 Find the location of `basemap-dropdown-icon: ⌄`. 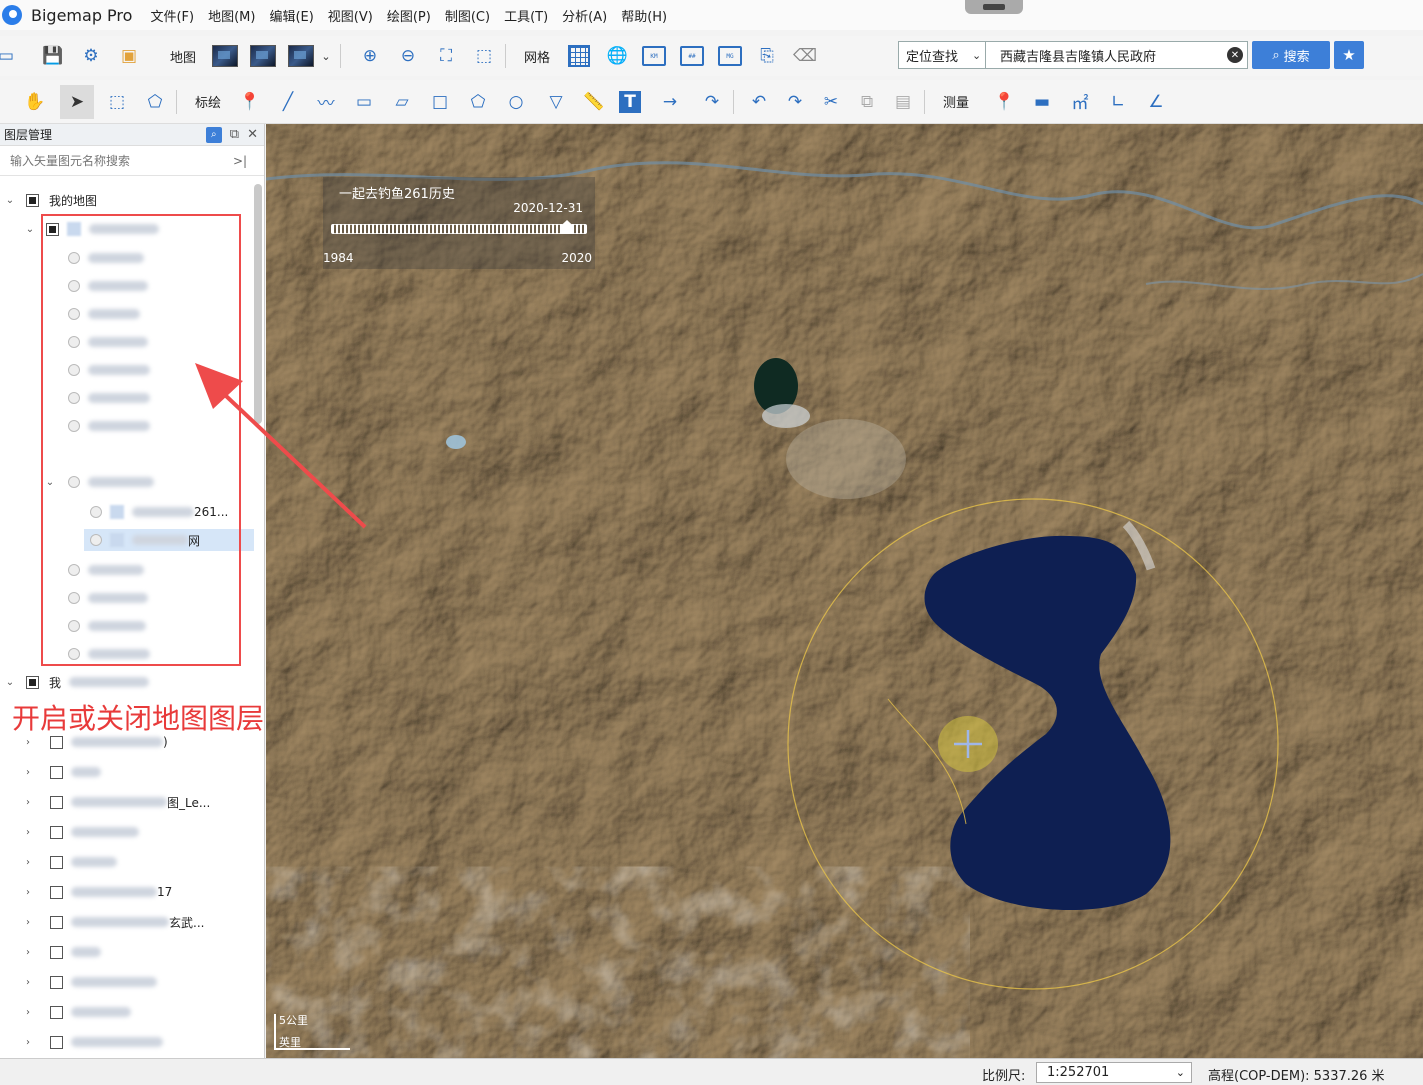

basemap-dropdown-icon: ⌄ is located at coordinates (326, 56).